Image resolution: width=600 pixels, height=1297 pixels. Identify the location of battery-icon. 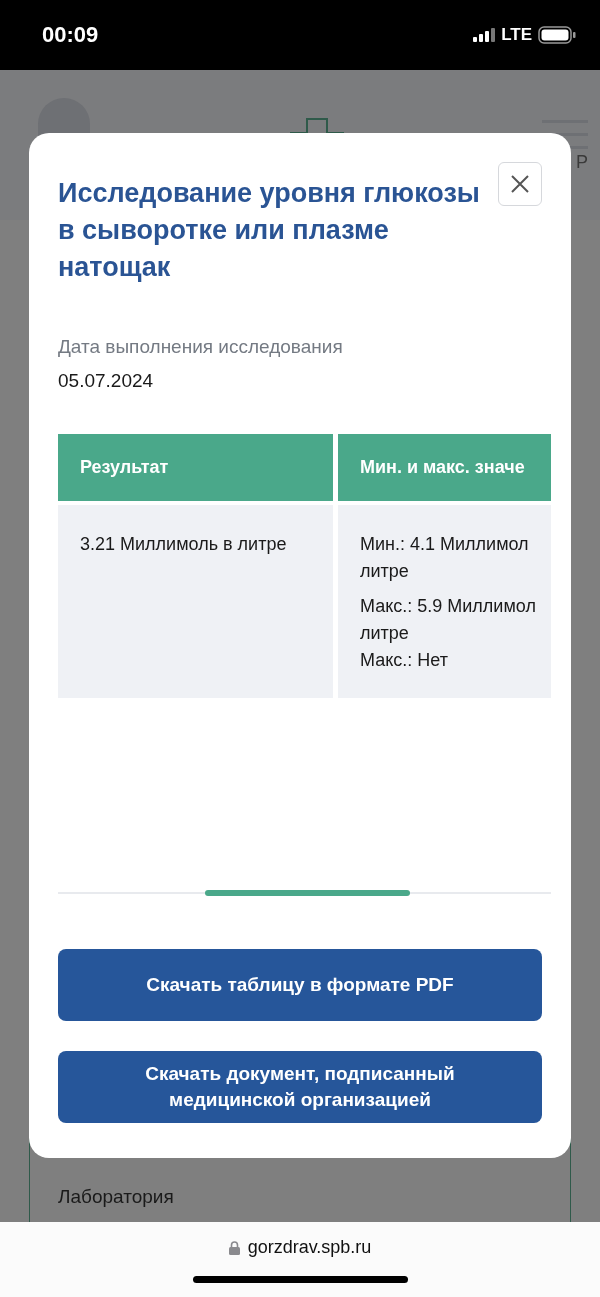
(557, 35).